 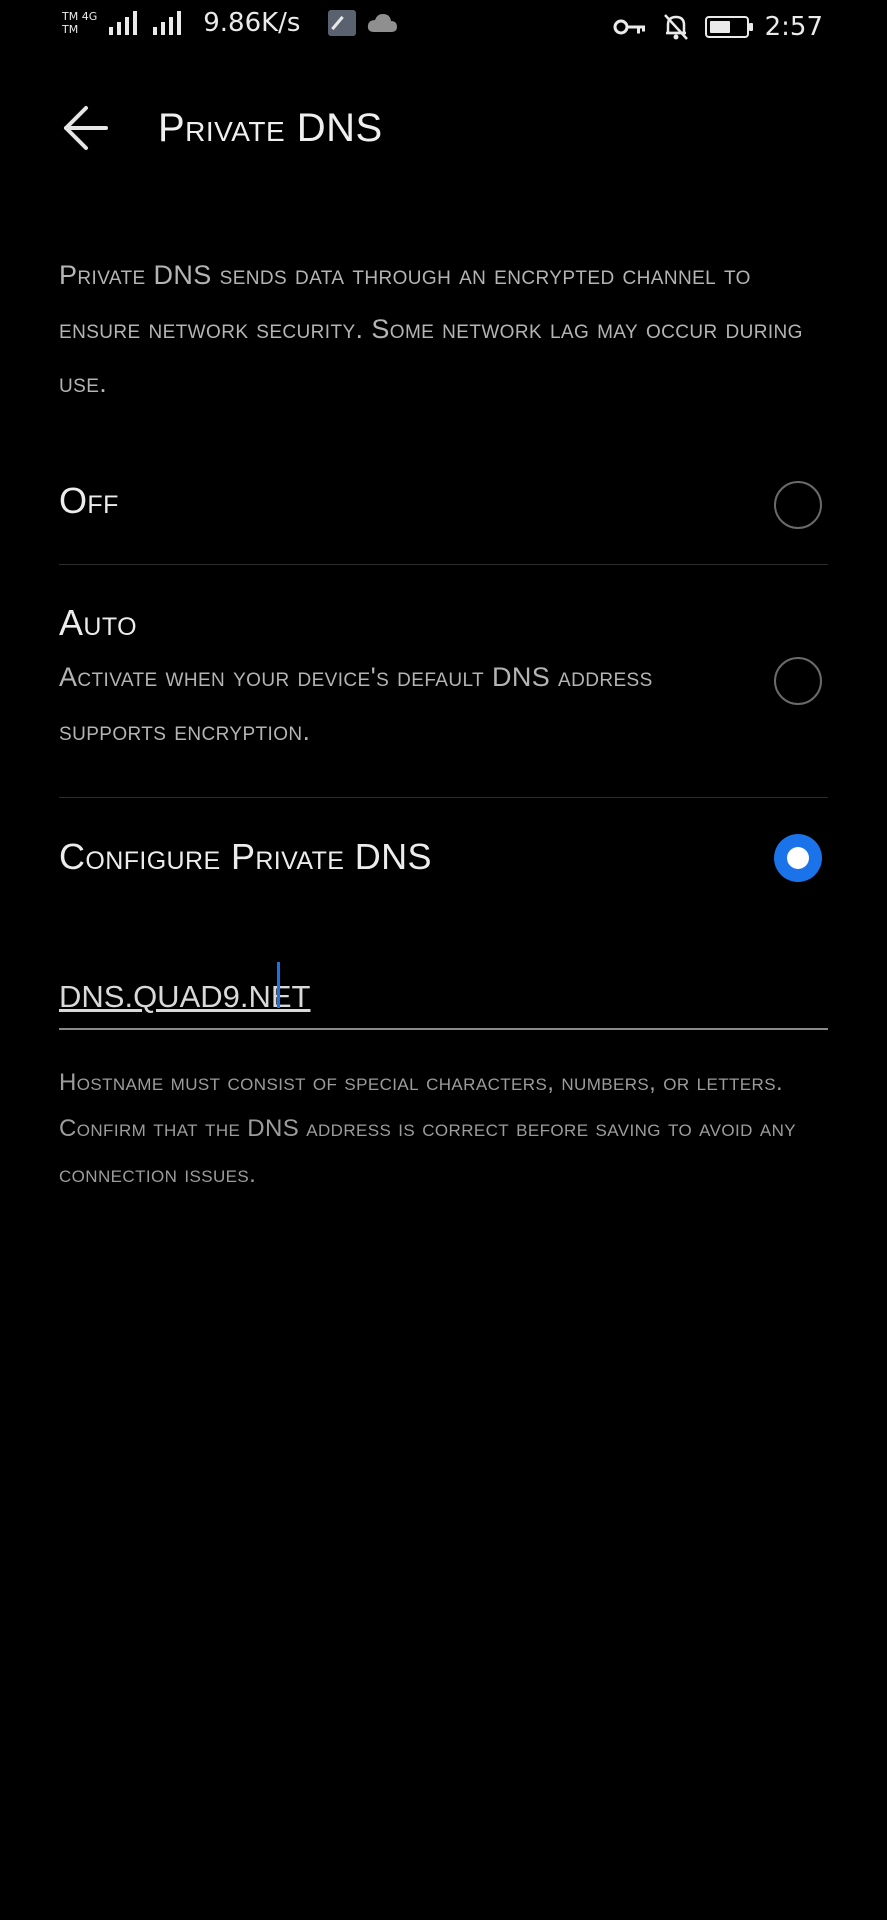 What do you see at coordinates (675, 27) in the screenshot?
I see `bell-off-icon` at bounding box center [675, 27].